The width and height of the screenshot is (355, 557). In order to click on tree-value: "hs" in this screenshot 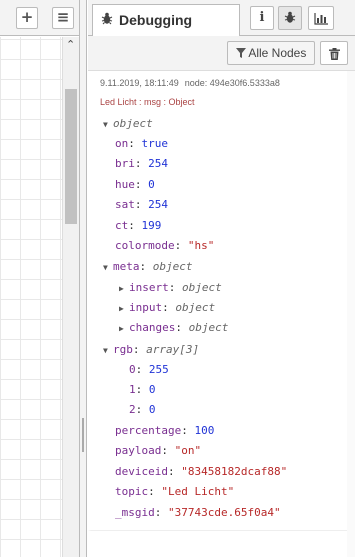, I will do `click(201, 245)`.